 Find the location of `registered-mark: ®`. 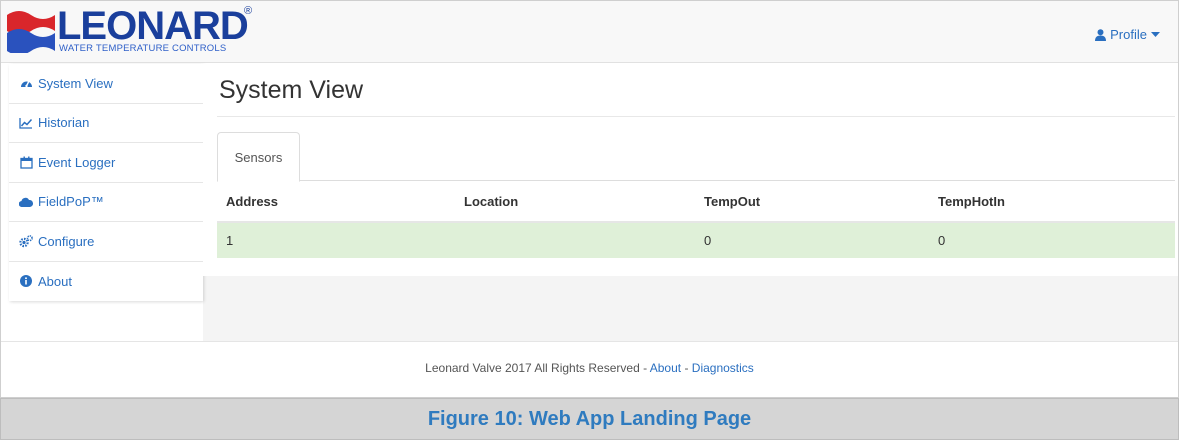

registered-mark: ® is located at coordinates (248, 11).